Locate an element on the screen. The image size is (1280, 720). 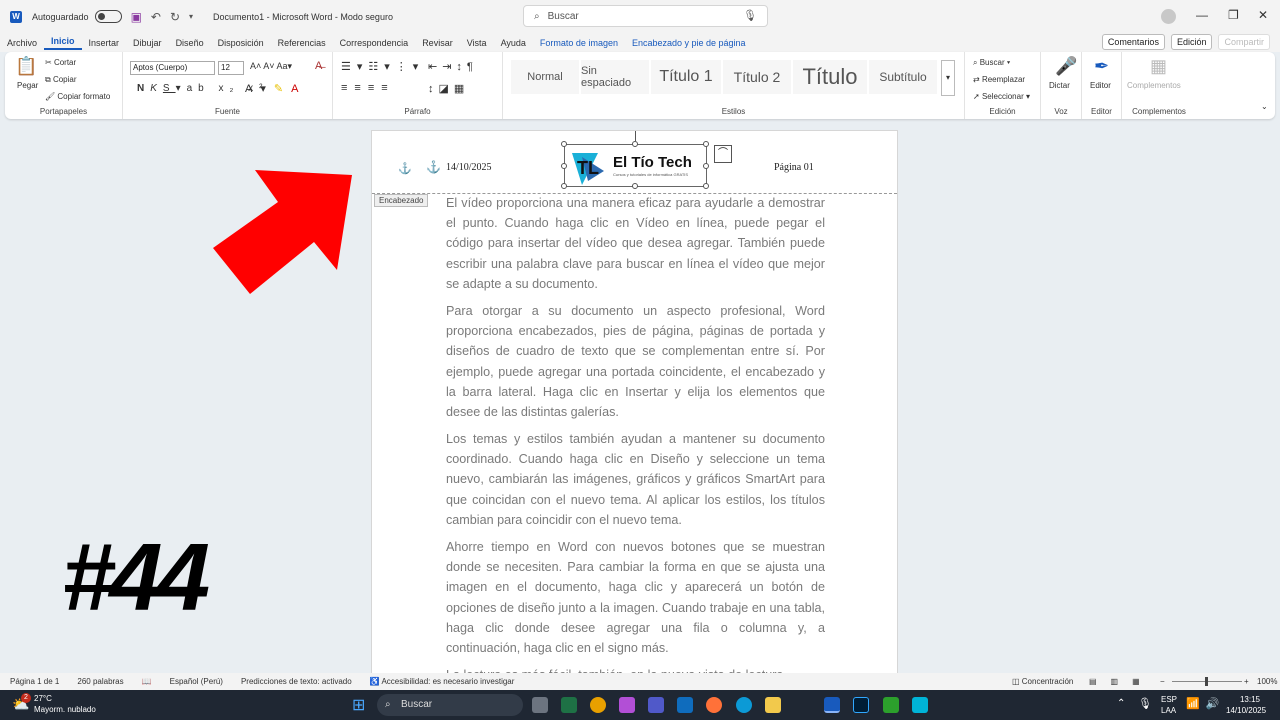
tab-revisar: Revisar is located at coordinates (437, 43).